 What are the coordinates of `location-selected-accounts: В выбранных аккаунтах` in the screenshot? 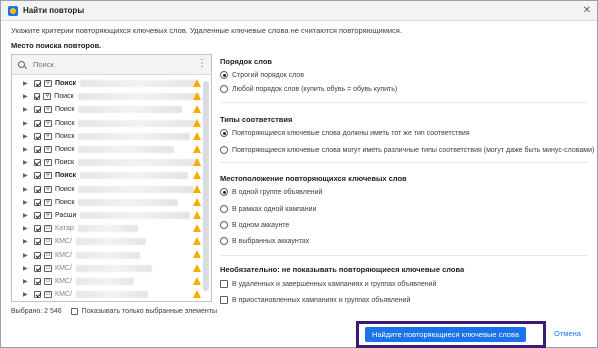 It's located at (264, 241).